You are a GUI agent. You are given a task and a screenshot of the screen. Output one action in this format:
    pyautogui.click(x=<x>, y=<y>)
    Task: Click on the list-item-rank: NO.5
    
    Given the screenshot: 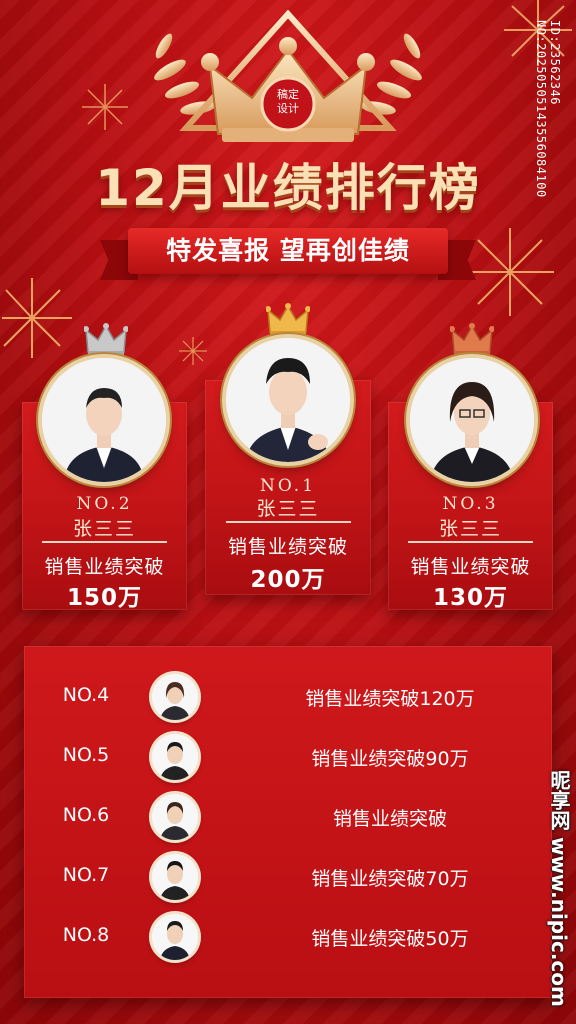 What is the action you would take?
    pyautogui.click(x=86, y=755)
    